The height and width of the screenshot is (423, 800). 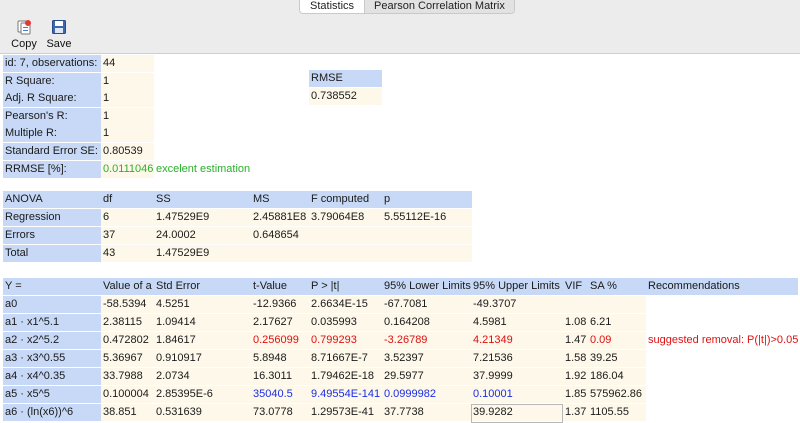 I want to click on coef-cell: 29.5977, so click(x=426, y=376).